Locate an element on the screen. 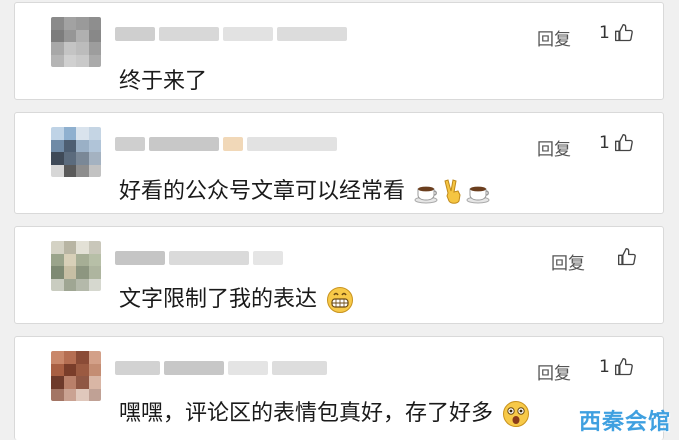  astonished-emoji-icon is located at coordinates (516, 414).